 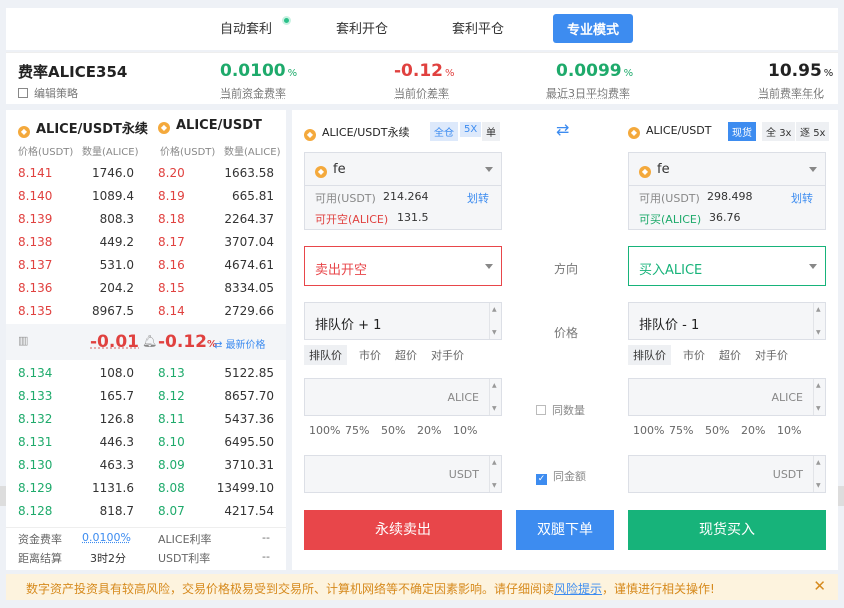 I want to click on book-qty: 1089.4, so click(x=113, y=196).